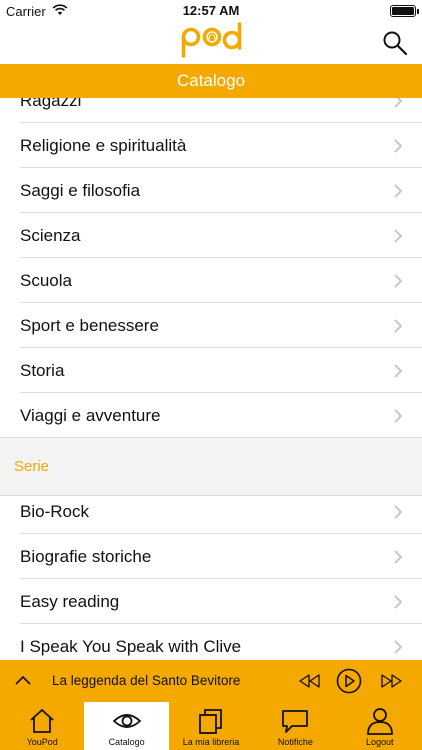  I want to click on series-row-bio-rock: Bio-Rock, so click(211, 511).